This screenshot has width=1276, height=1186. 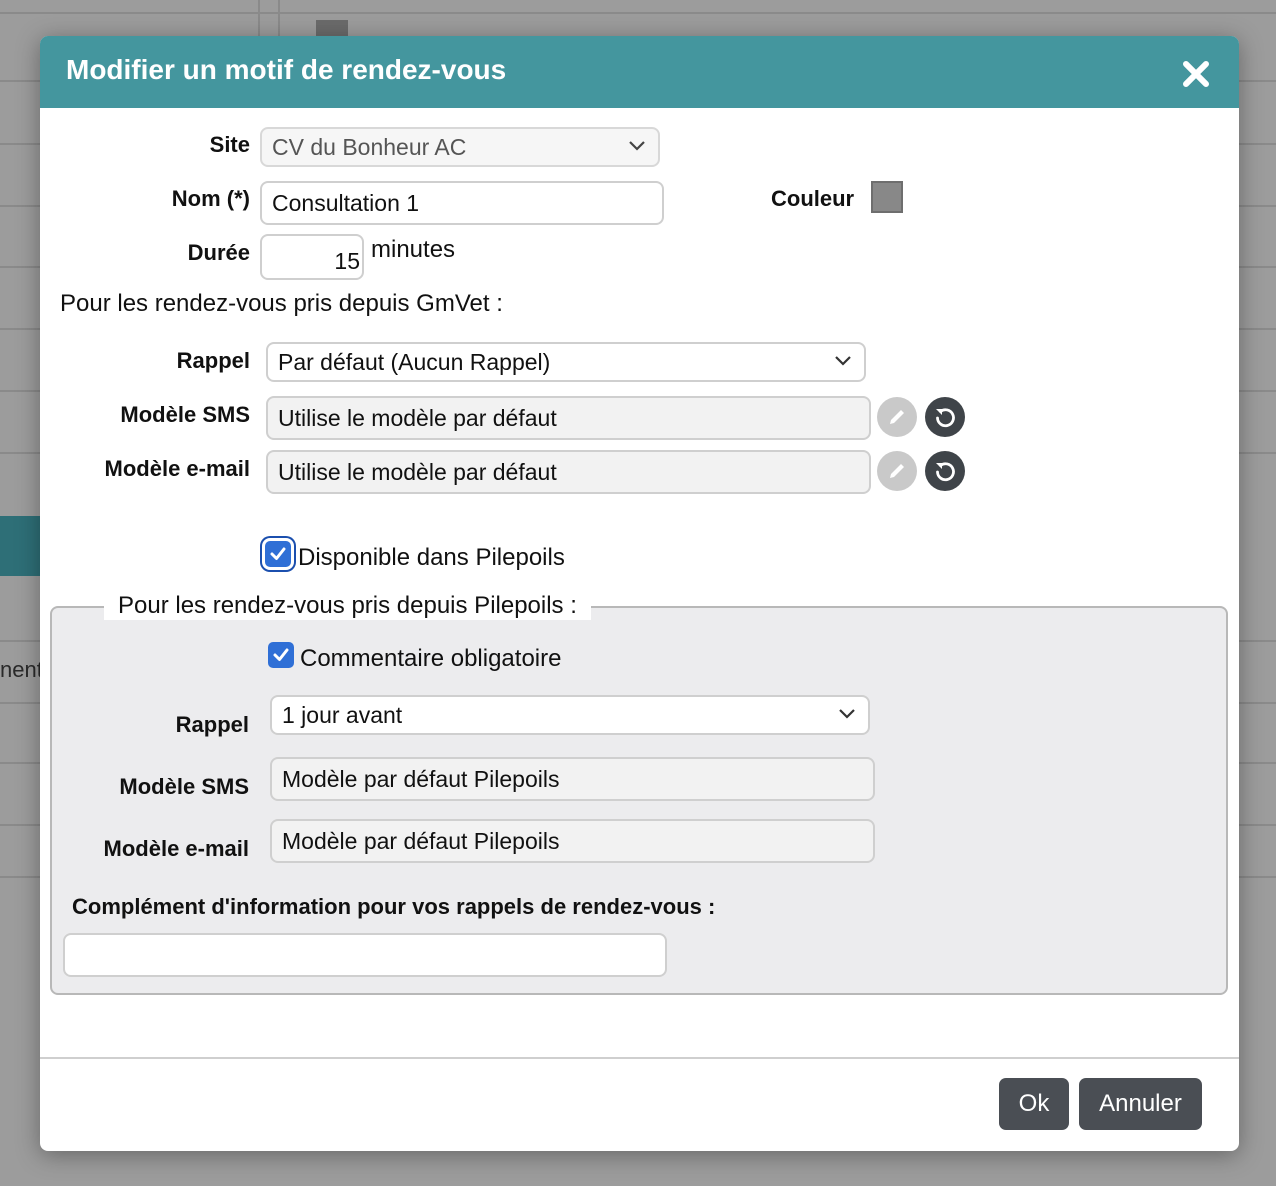 I want to click on duration-input: 15, so click(x=312, y=257).